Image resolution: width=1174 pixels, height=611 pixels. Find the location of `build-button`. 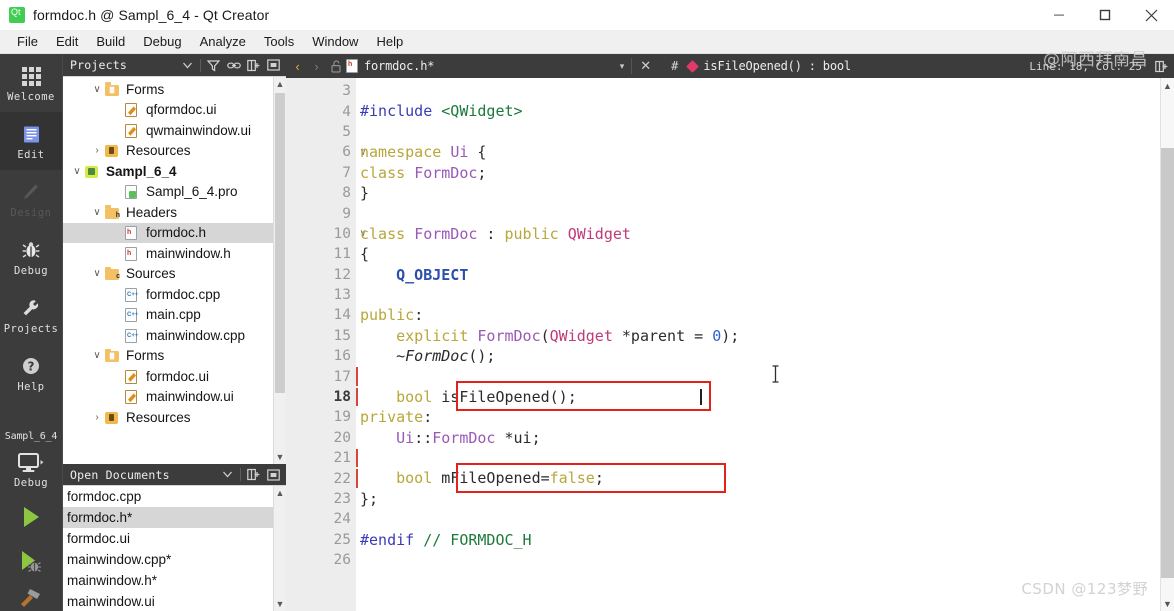

build-button is located at coordinates (31, 597).